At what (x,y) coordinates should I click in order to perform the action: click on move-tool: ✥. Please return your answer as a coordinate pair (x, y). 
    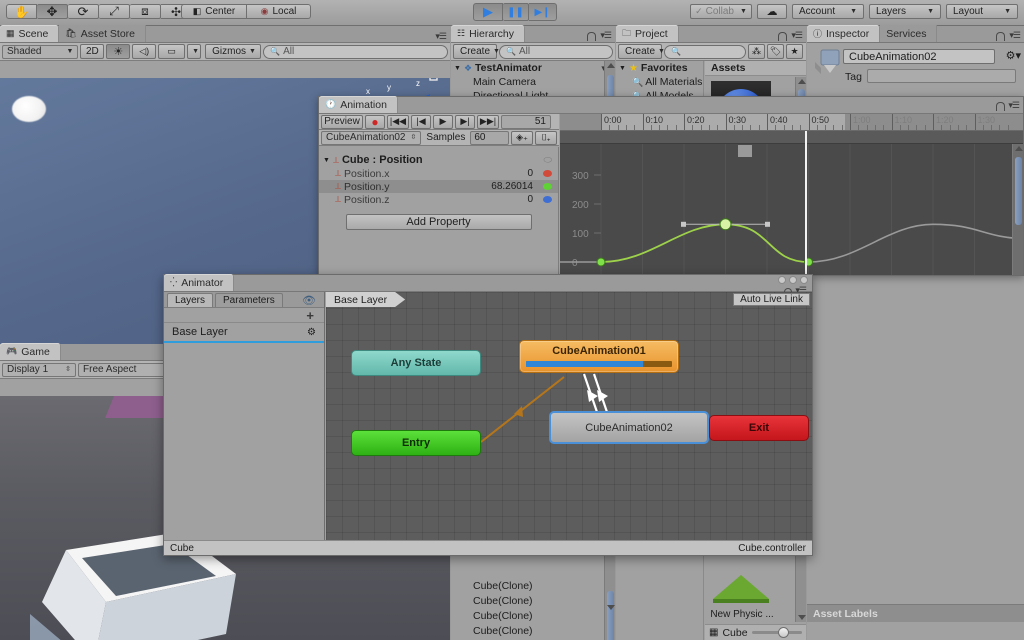
    Looking at the image, I should click on (52, 11).